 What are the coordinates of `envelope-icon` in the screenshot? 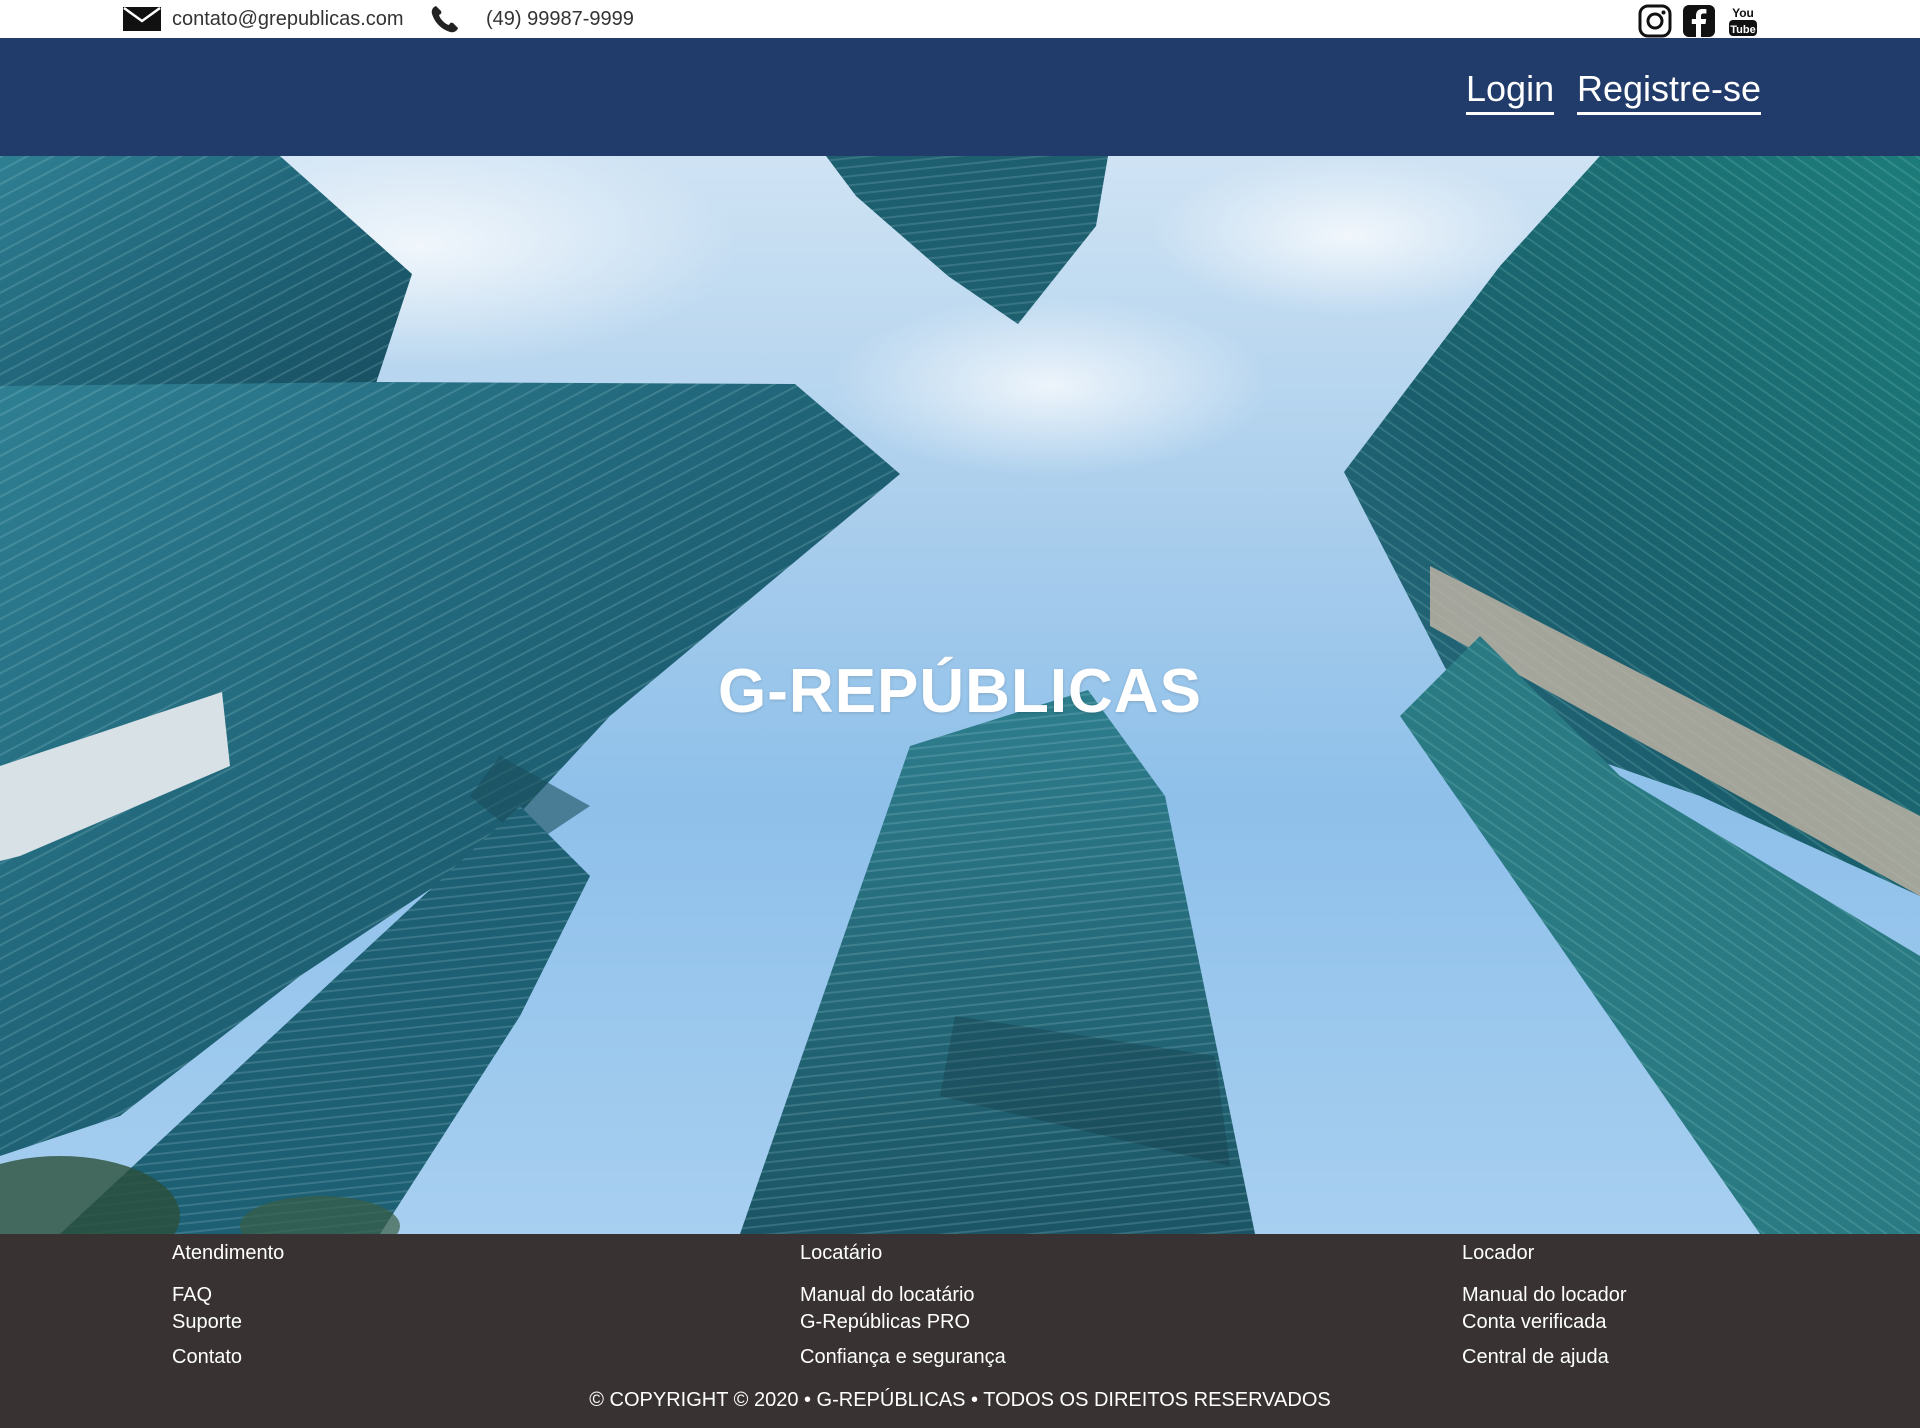 It's located at (142, 18).